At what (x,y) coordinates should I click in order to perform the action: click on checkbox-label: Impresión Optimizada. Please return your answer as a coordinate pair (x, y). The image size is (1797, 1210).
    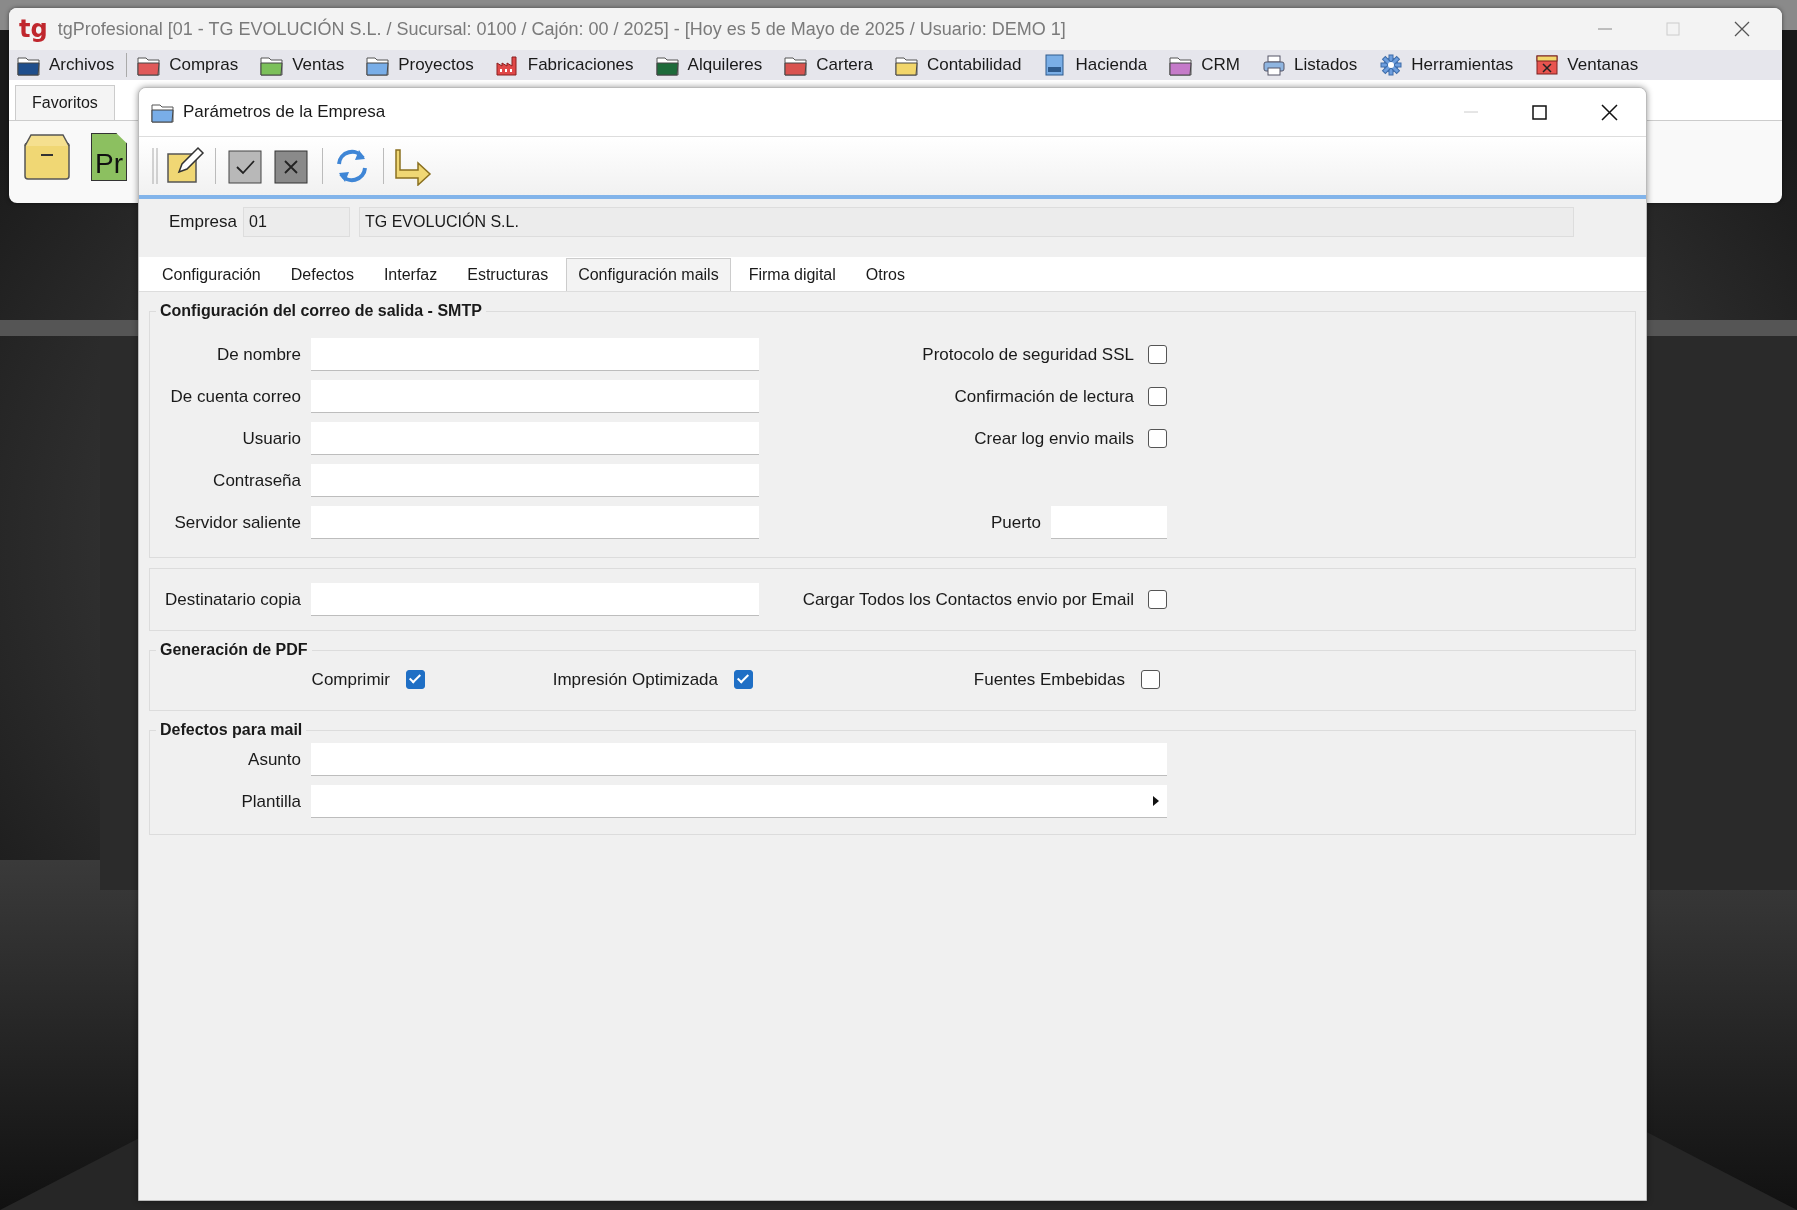
    Looking at the image, I should click on (635, 679).